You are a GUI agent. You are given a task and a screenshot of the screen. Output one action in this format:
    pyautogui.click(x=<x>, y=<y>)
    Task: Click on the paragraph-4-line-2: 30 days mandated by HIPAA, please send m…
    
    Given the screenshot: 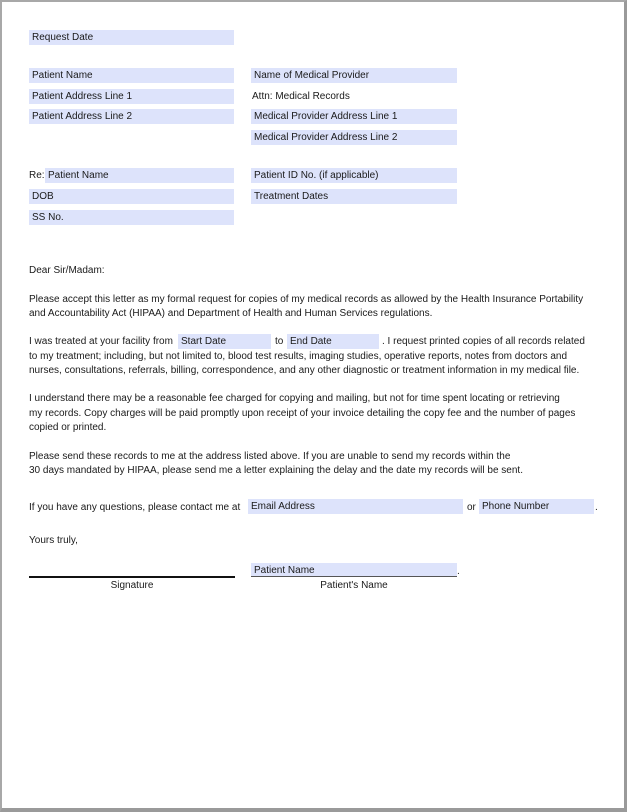 What is the action you would take?
    pyautogui.click(x=276, y=470)
    